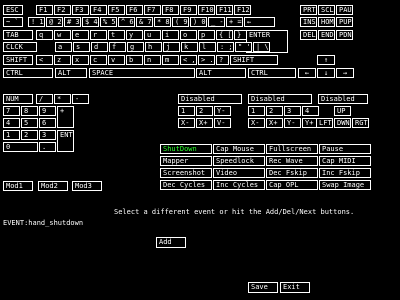  What do you see at coordinates (152, 10) in the screenshot?
I see `key-f7: F7` at bounding box center [152, 10].